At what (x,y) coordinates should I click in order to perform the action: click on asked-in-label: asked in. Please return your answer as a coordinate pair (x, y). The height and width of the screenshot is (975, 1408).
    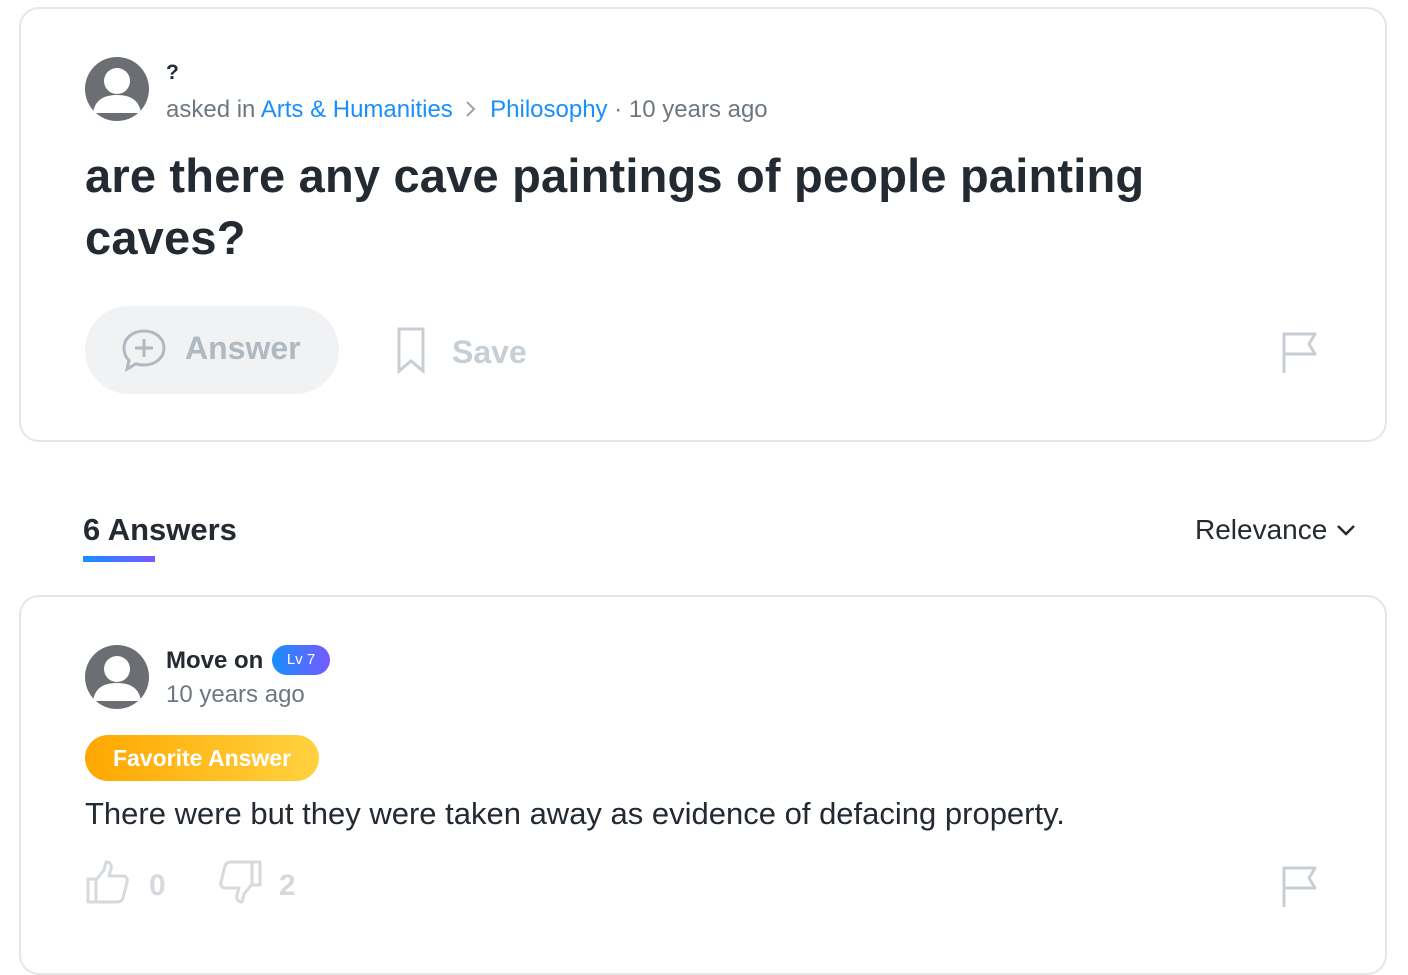
    Looking at the image, I should click on (211, 109).